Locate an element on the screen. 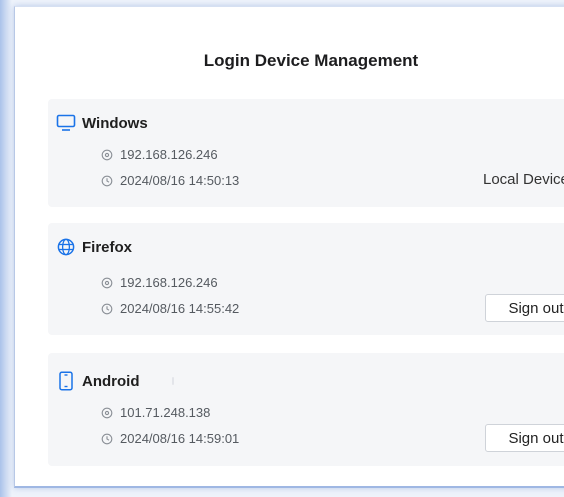 This screenshot has width=564, height=497. device-header: Android is located at coordinates (98, 381).